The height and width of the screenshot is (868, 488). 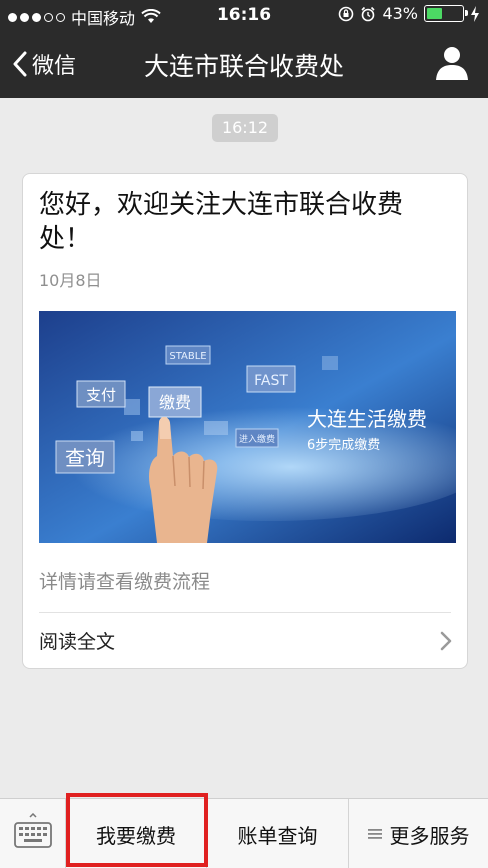 I want to click on status-right: 43%, so click(x=409, y=13).